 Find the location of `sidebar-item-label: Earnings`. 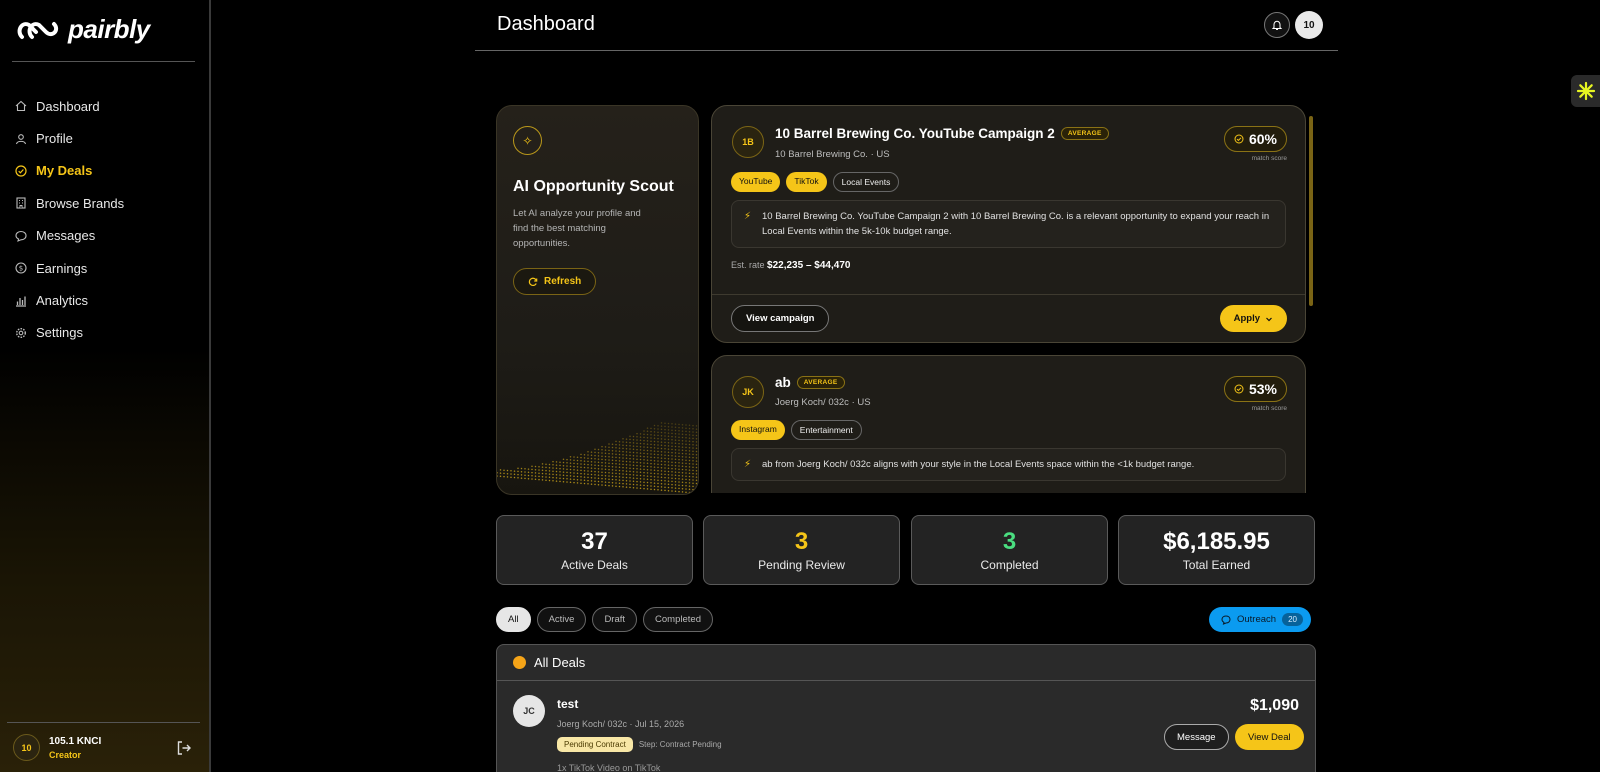

sidebar-item-label: Earnings is located at coordinates (62, 268).